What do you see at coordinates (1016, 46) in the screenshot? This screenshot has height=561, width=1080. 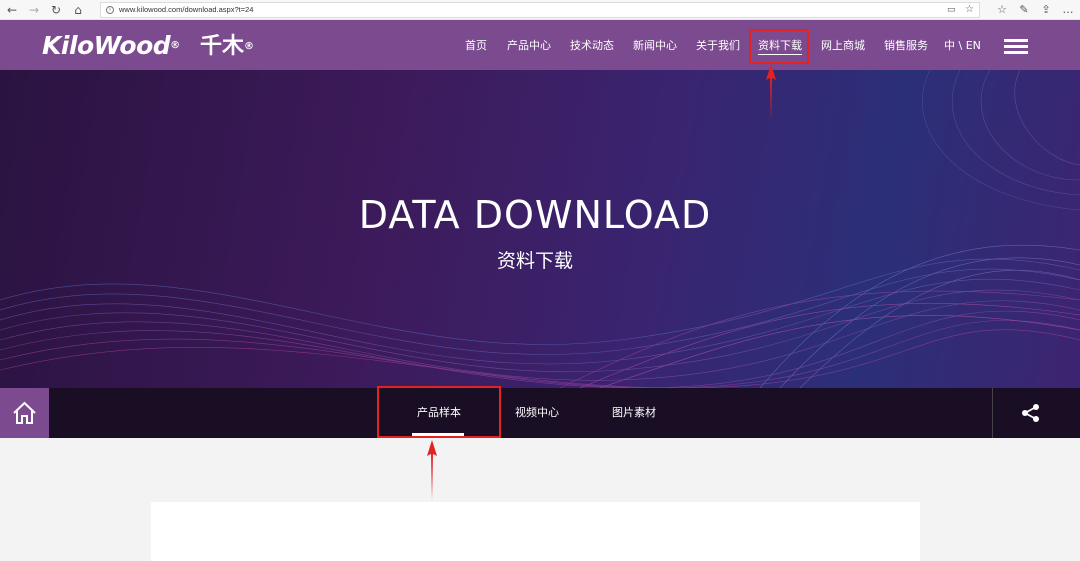 I see `menu-icon` at bounding box center [1016, 46].